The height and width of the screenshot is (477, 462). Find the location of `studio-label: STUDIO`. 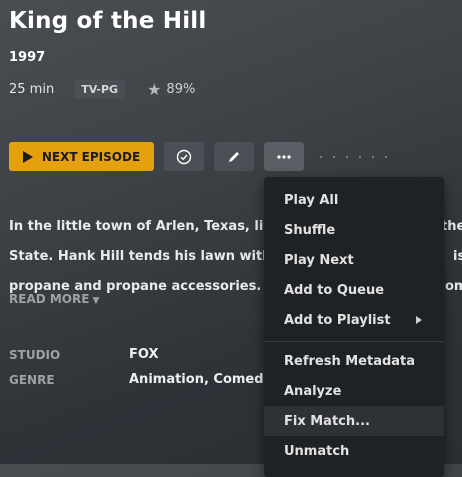

studio-label: STUDIO is located at coordinates (35, 355).